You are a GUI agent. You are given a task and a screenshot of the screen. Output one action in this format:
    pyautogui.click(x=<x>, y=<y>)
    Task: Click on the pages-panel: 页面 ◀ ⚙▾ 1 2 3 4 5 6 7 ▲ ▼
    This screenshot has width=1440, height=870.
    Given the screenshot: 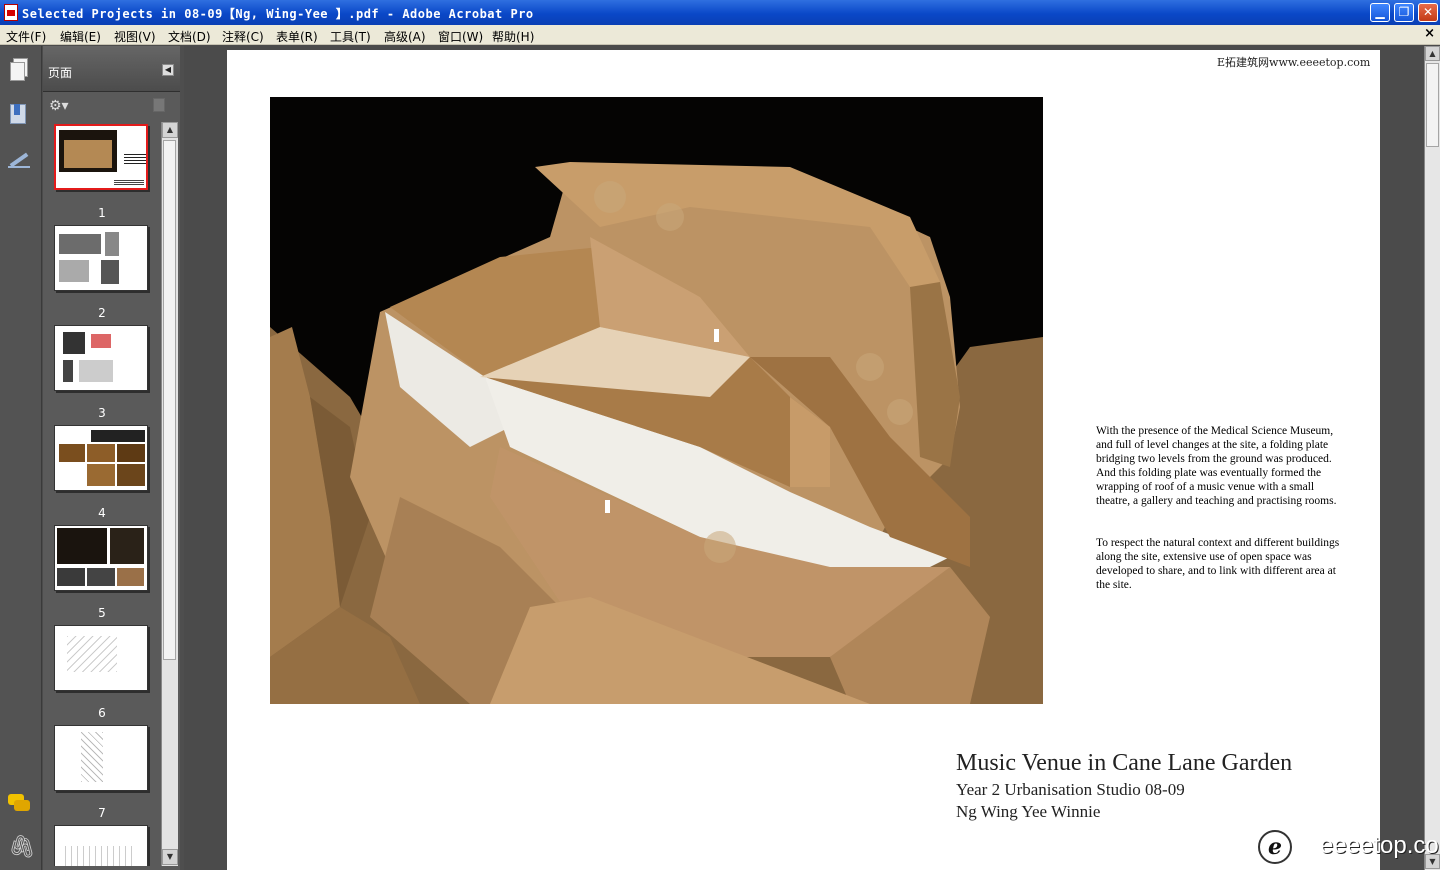 What is the action you would take?
    pyautogui.click(x=111, y=458)
    